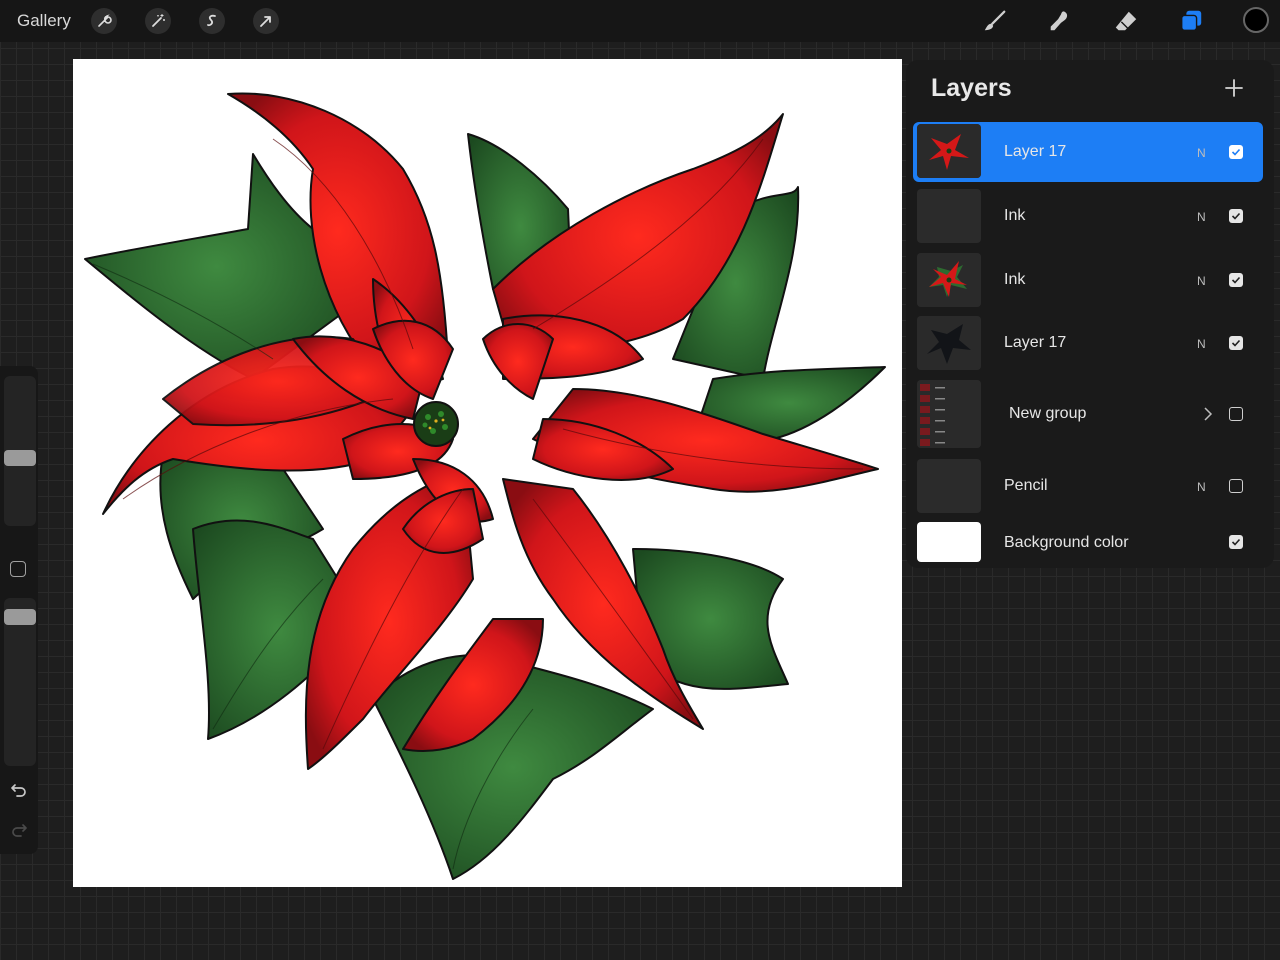 The width and height of the screenshot is (1280, 960). Describe the element at coordinates (1060, 21) in the screenshot. I see `smudge-icon` at that location.